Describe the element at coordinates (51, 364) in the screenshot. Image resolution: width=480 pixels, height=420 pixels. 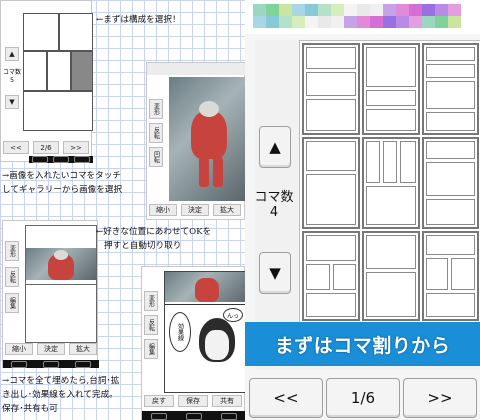
I see `mini-crop-navbar` at that location.